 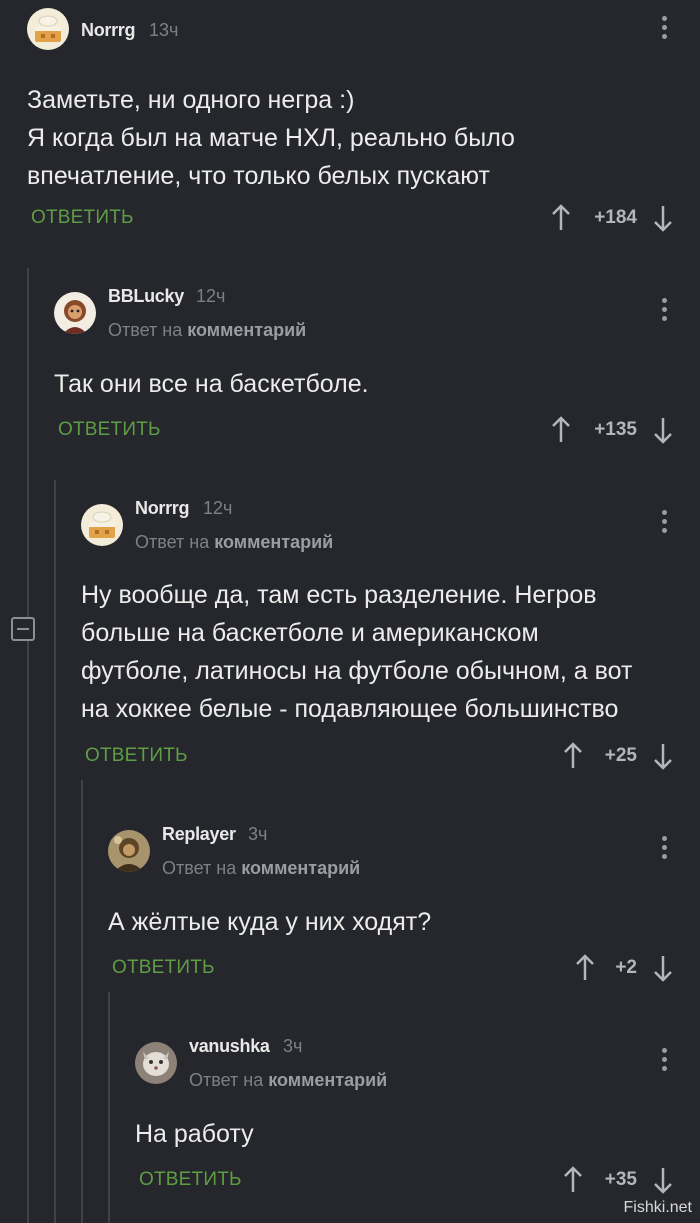 I want to click on score: +135, so click(x=615, y=429).